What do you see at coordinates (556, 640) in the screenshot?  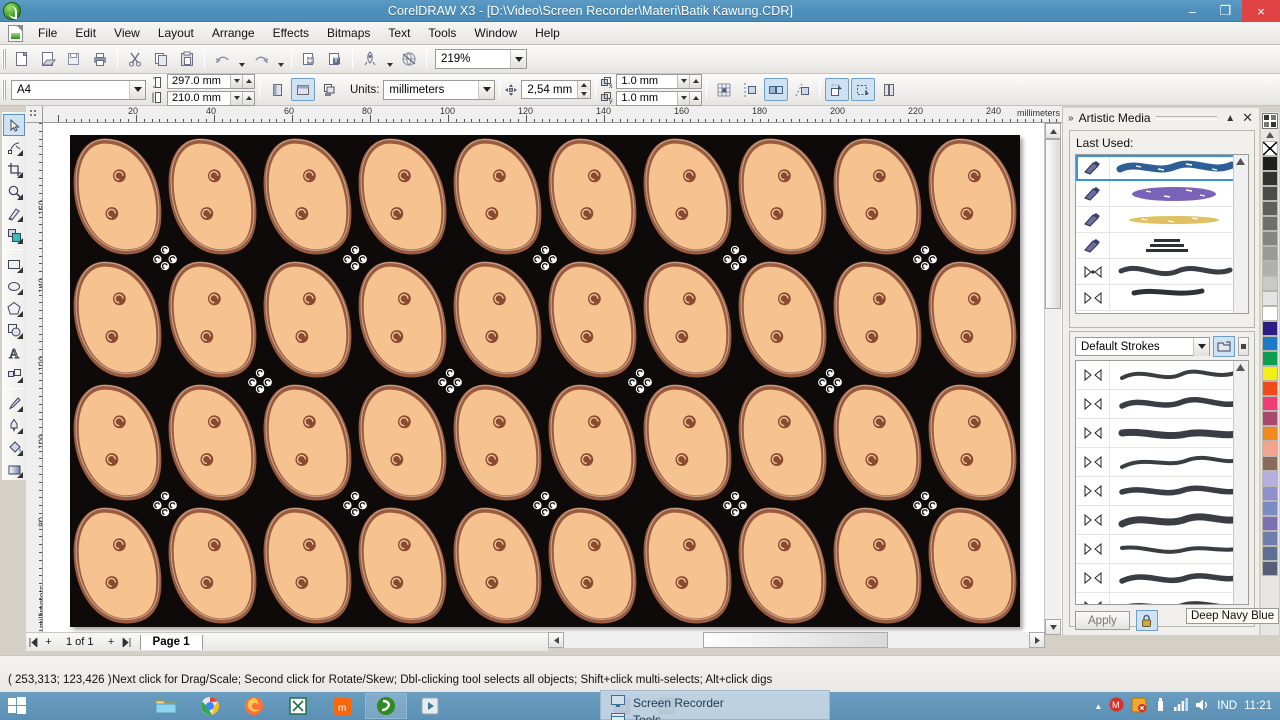 I see `scroll-left-button` at bounding box center [556, 640].